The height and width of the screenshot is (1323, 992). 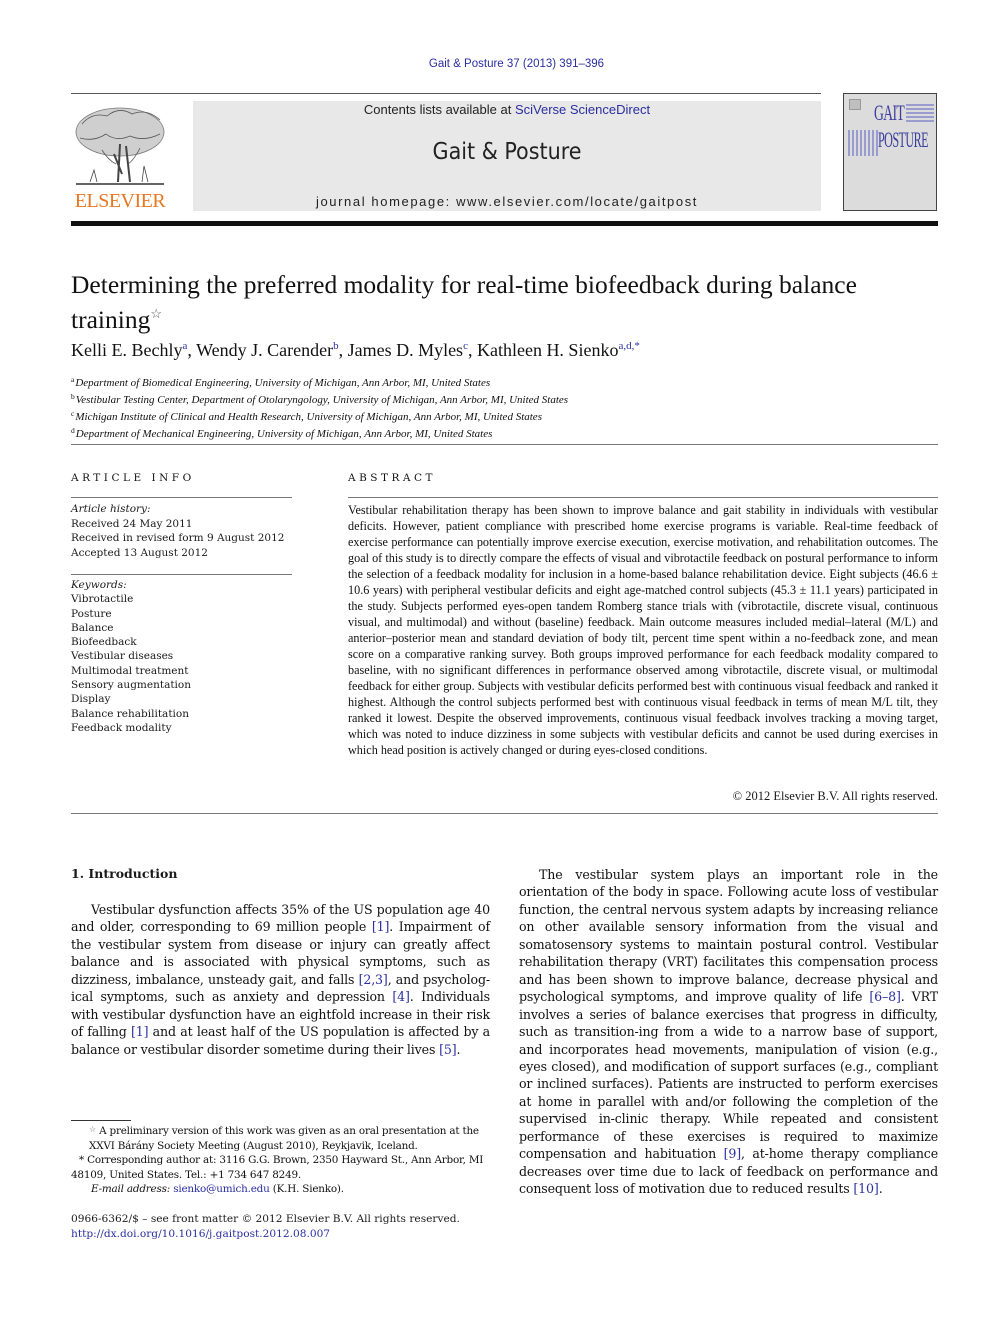 What do you see at coordinates (92, 627) in the screenshot?
I see `keyword: Balance` at bounding box center [92, 627].